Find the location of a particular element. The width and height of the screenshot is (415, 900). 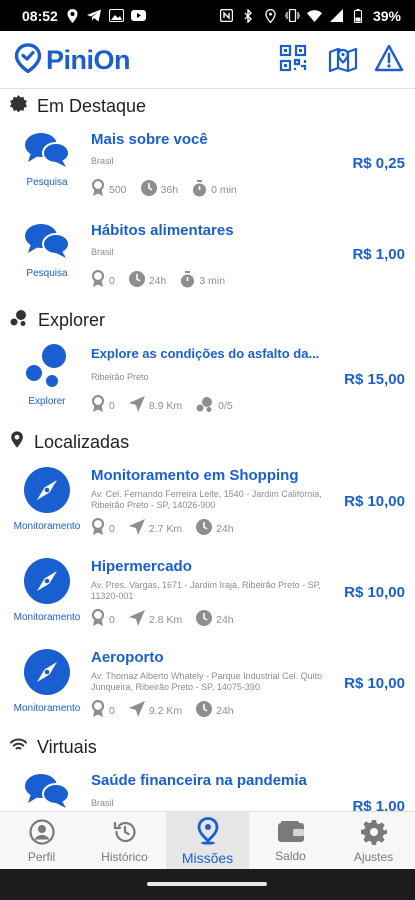

mission-meta: 500 36h 0 min is located at coordinates (169, 189).